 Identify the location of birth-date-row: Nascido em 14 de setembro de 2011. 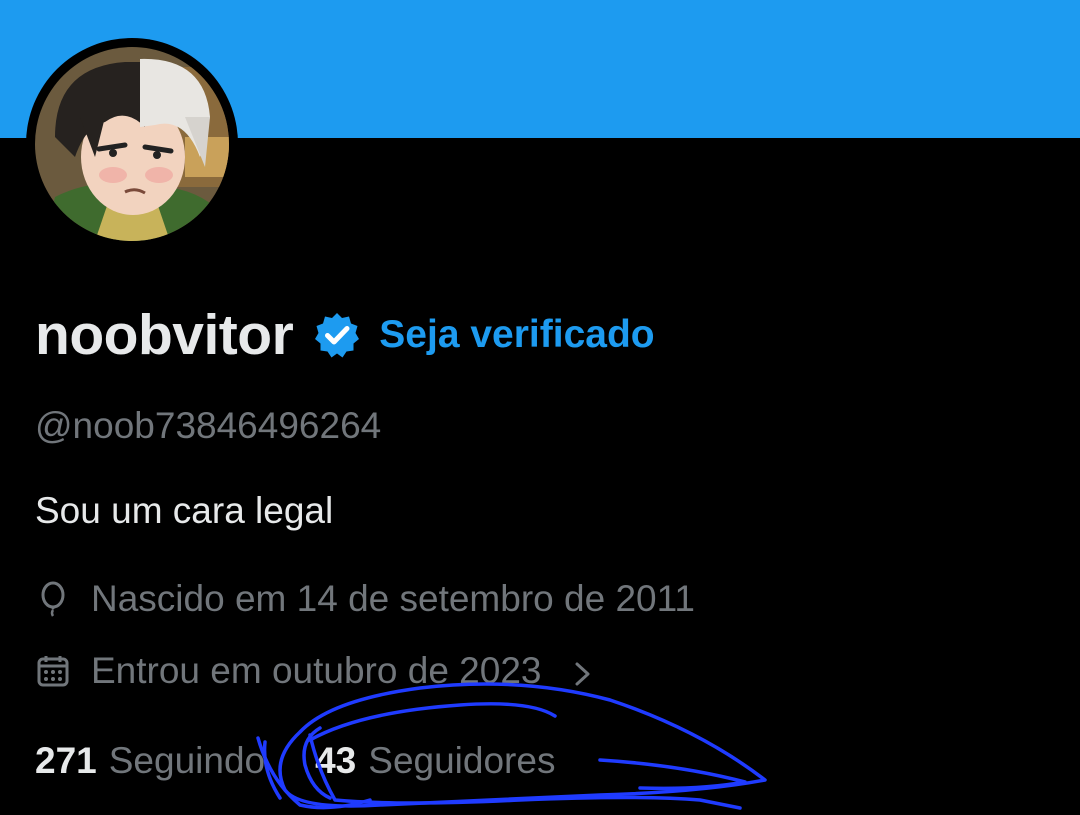
(365, 599).